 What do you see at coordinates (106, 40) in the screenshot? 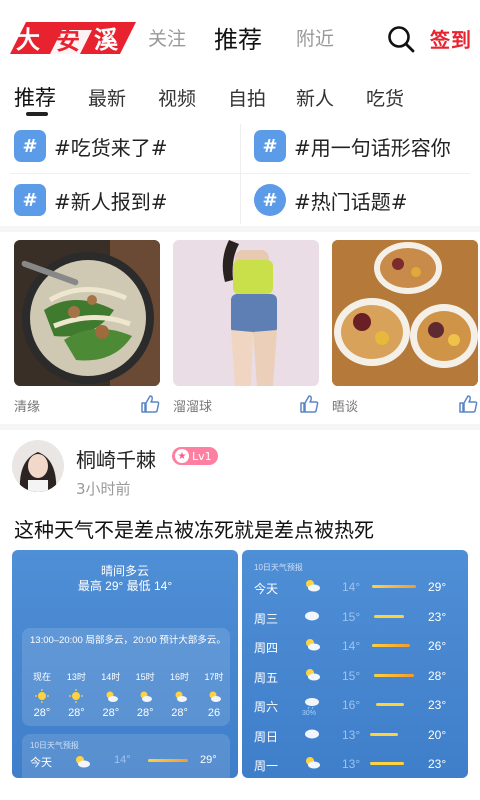
I see `svg-text: 溪` at bounding box center [106, 40].